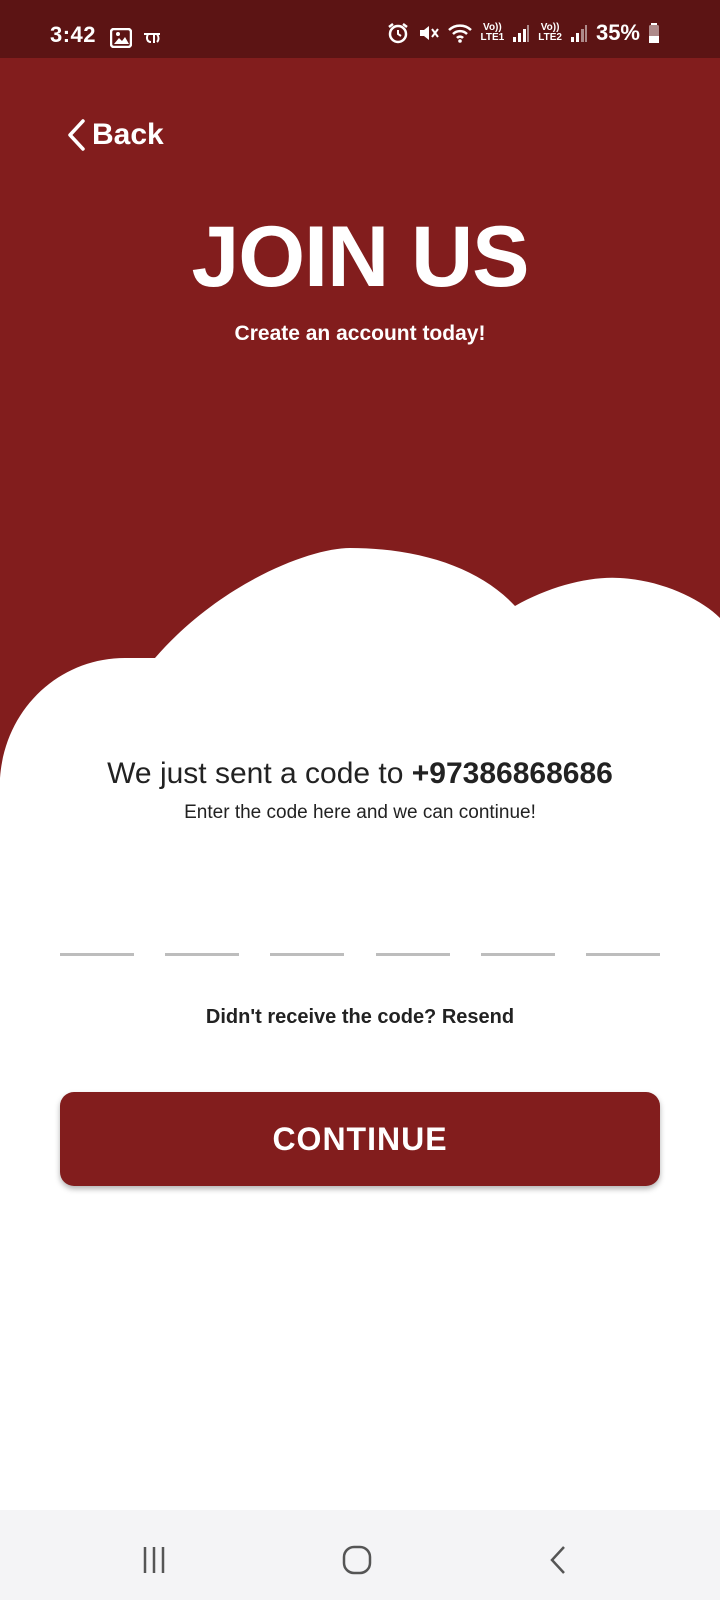  I want to click on code-instructions: Enter the code here and we can continue!, so click(360, 812).